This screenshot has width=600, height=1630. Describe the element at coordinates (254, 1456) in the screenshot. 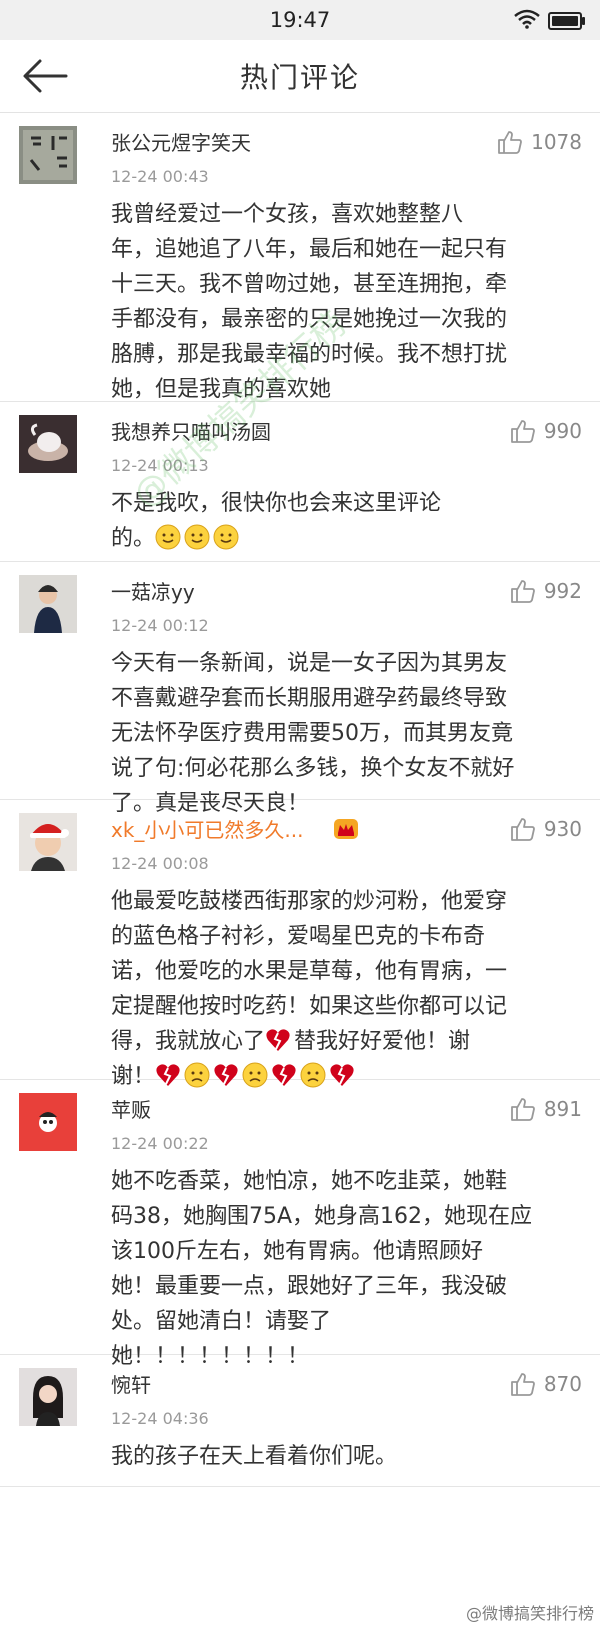

I see `comment-text: 我的孩子在天上看着你们呢。` at that location.